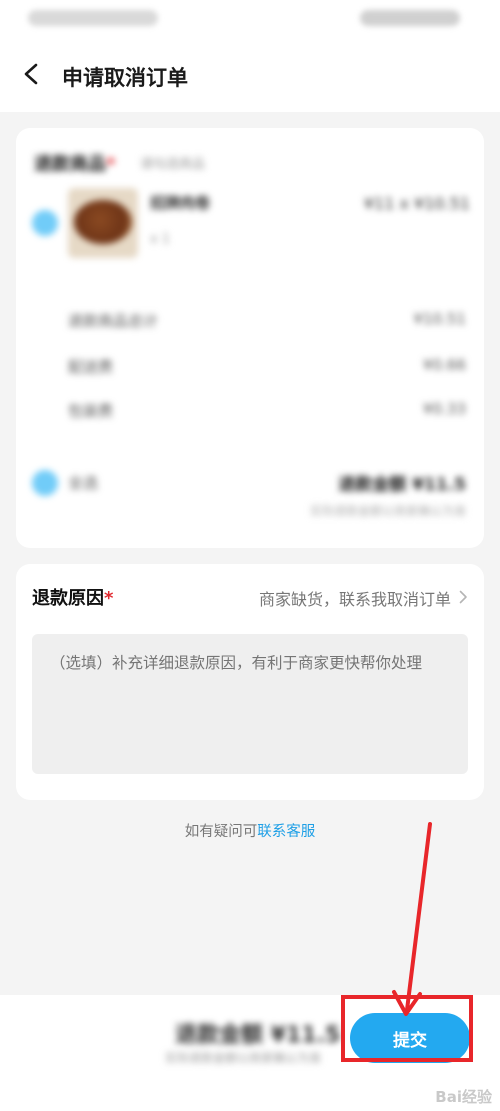 This screenshot has width=500, height=1111. Describe the element at coordinates (267, 322) in the screenshot. I see `fee-row: 退款商品总计 ¥10.51` at that location.